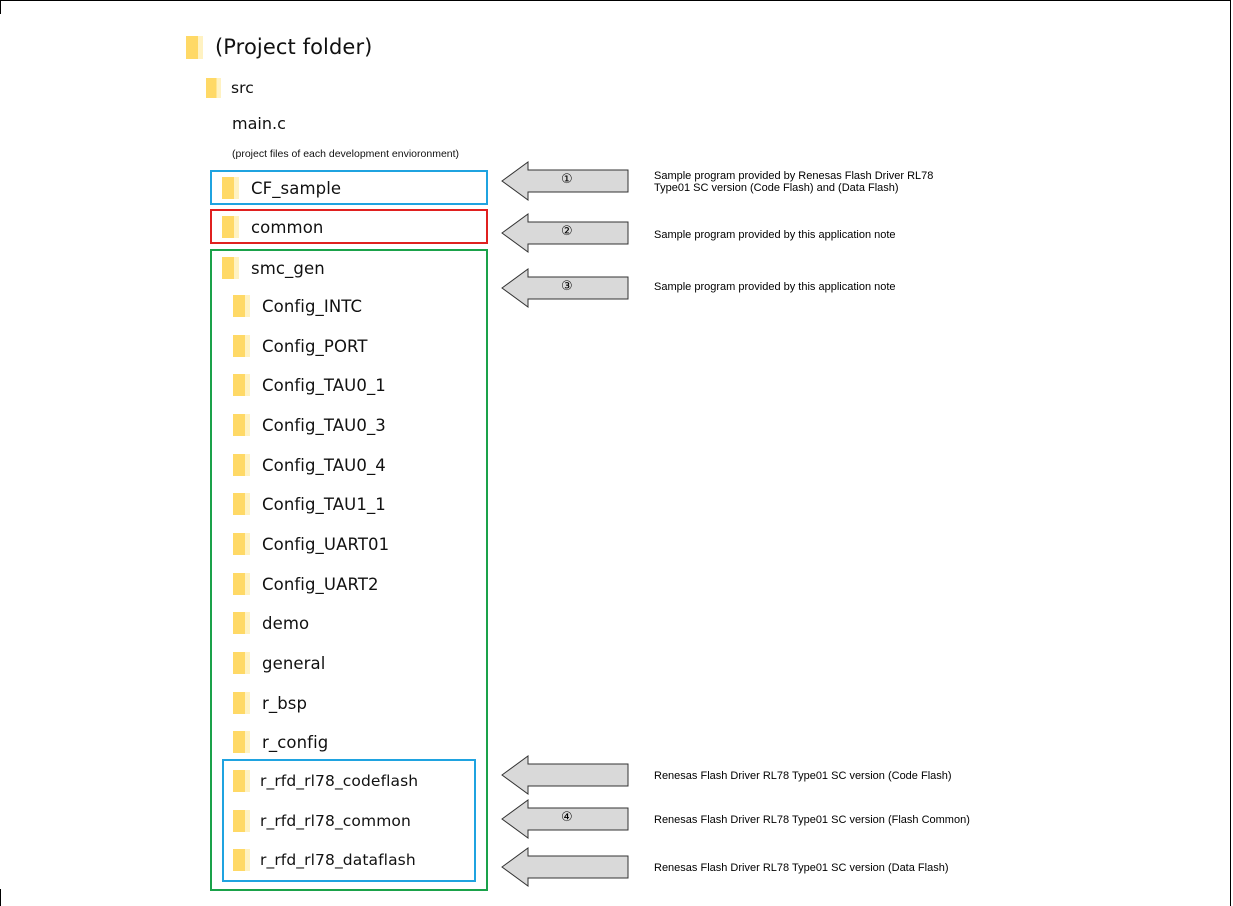 This screenshot has width=1233, height=906. I want to click on tree-item-demo: demo, so click(271, 623).